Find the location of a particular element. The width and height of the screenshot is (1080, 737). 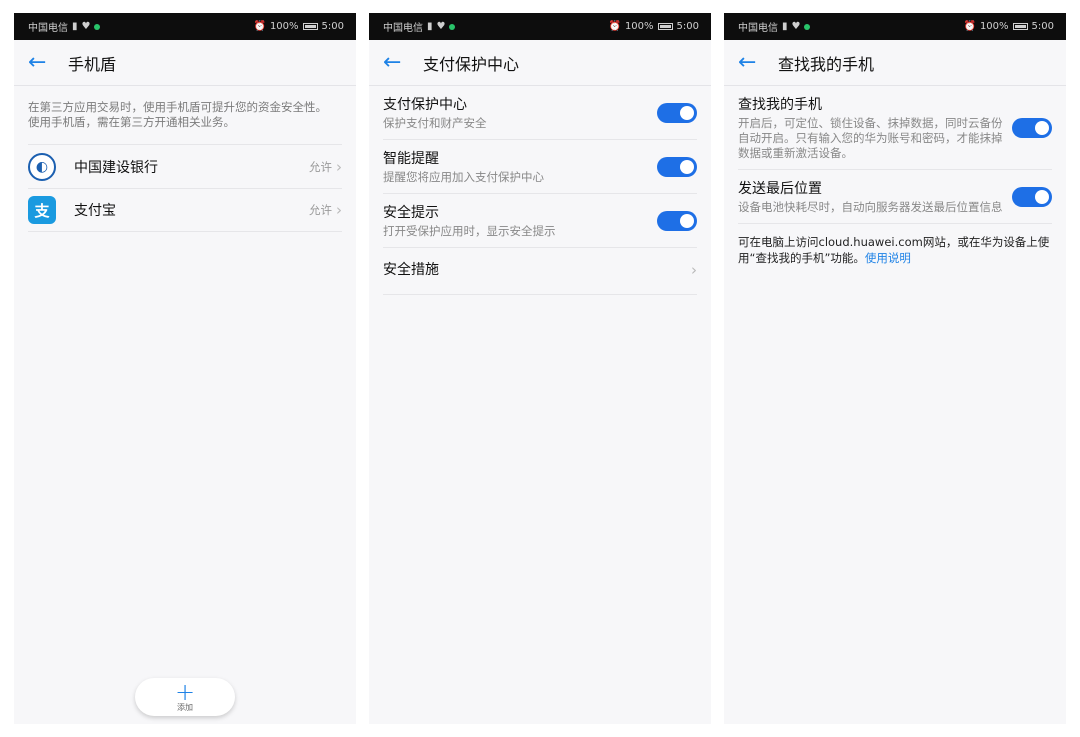

setting-title: 支付保护中心 is located at coordinates (425, 105).